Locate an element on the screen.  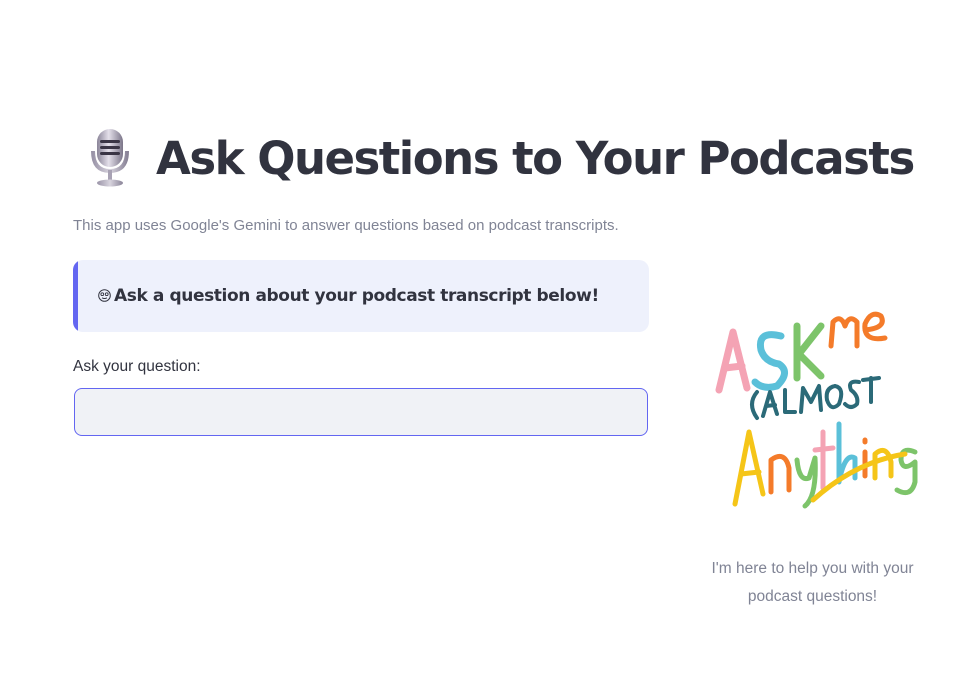
face-with-monocle-icon is located at coordinates (104, 296).